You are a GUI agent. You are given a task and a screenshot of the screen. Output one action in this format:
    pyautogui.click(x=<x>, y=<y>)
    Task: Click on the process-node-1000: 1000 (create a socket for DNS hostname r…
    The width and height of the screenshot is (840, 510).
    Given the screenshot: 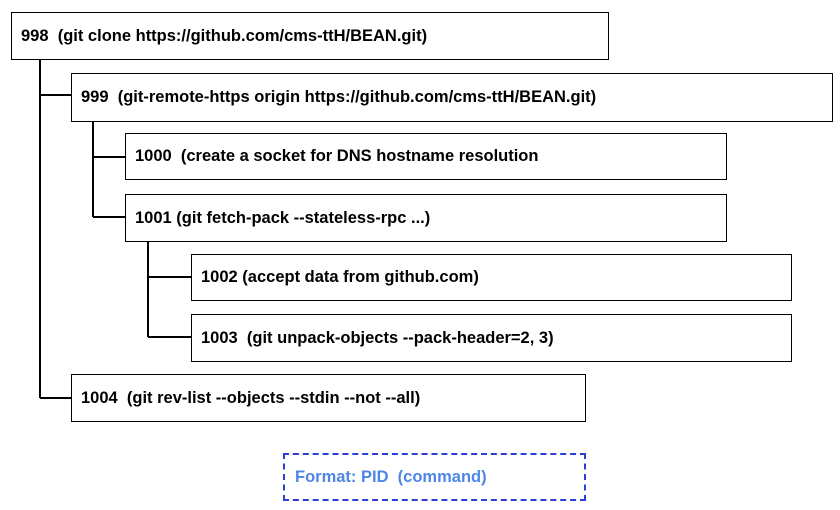 What is the action you would take?
    pyautogui.click(x=426, y=156)
    